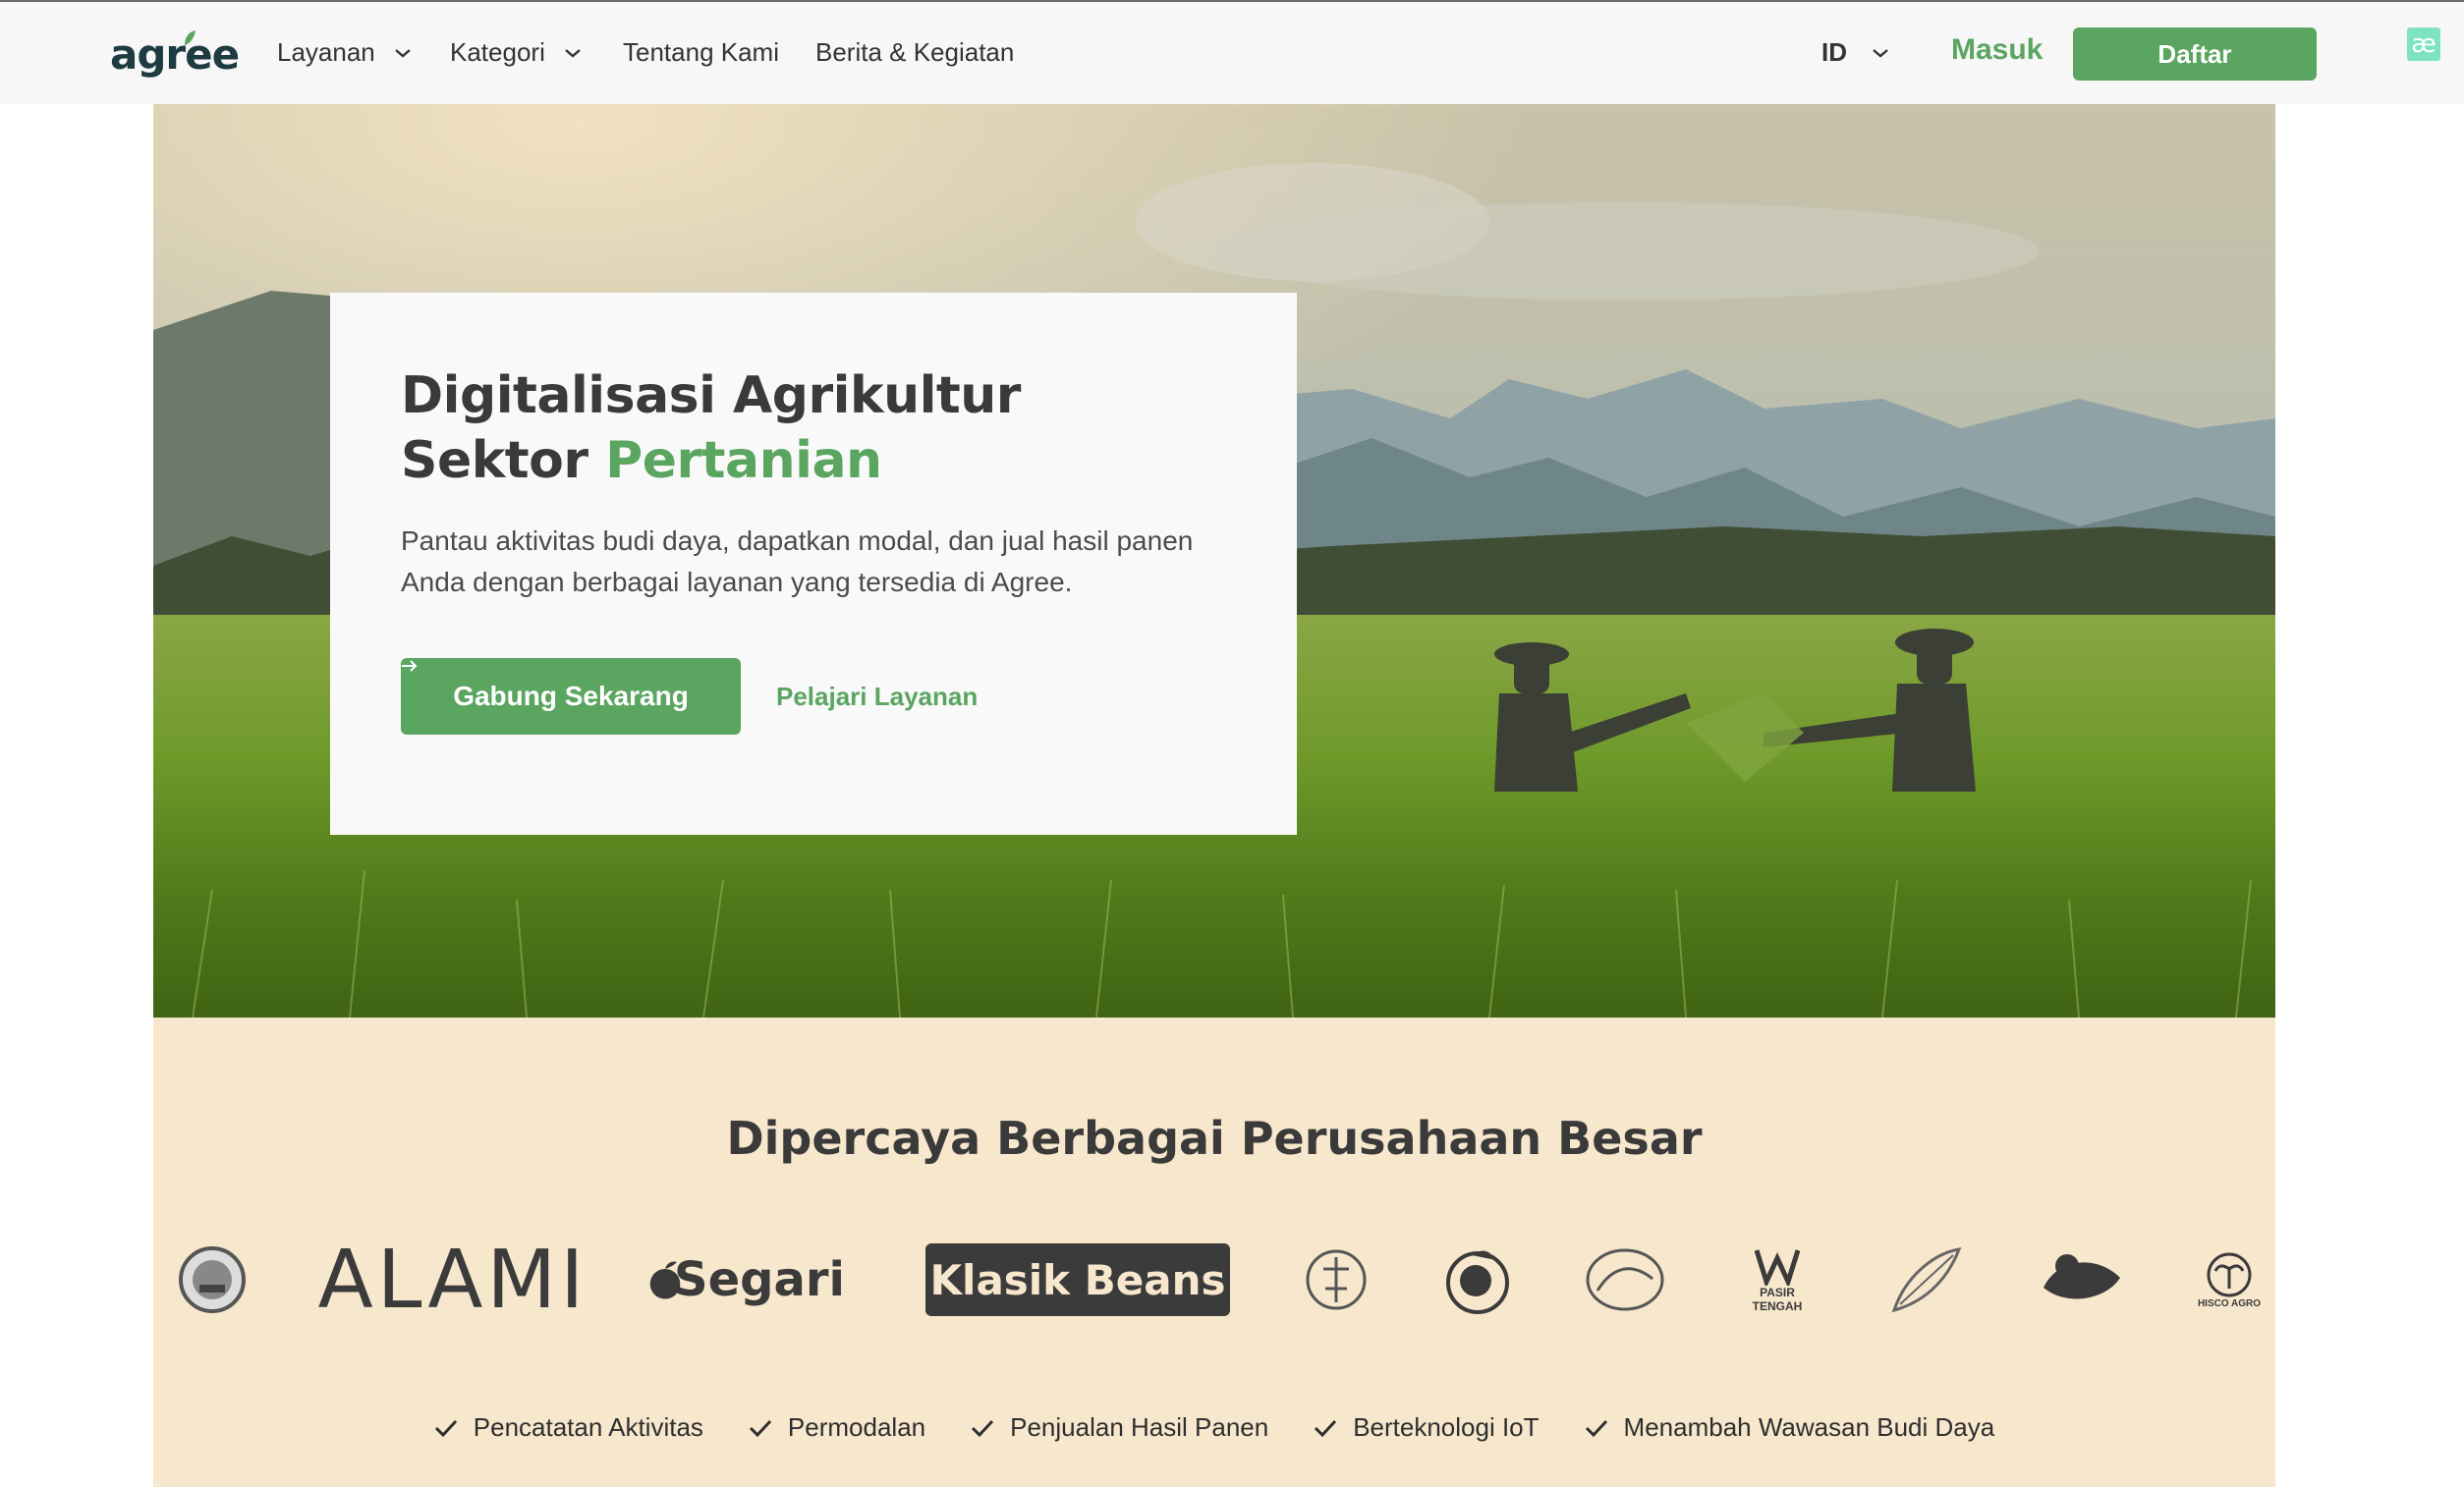  What do you see at coordinates (813, 428) in the screenshot?
I see `hero-title: Digitalisasi Agrikultur Sektor Pertanian` at bounding box center [813, 428].